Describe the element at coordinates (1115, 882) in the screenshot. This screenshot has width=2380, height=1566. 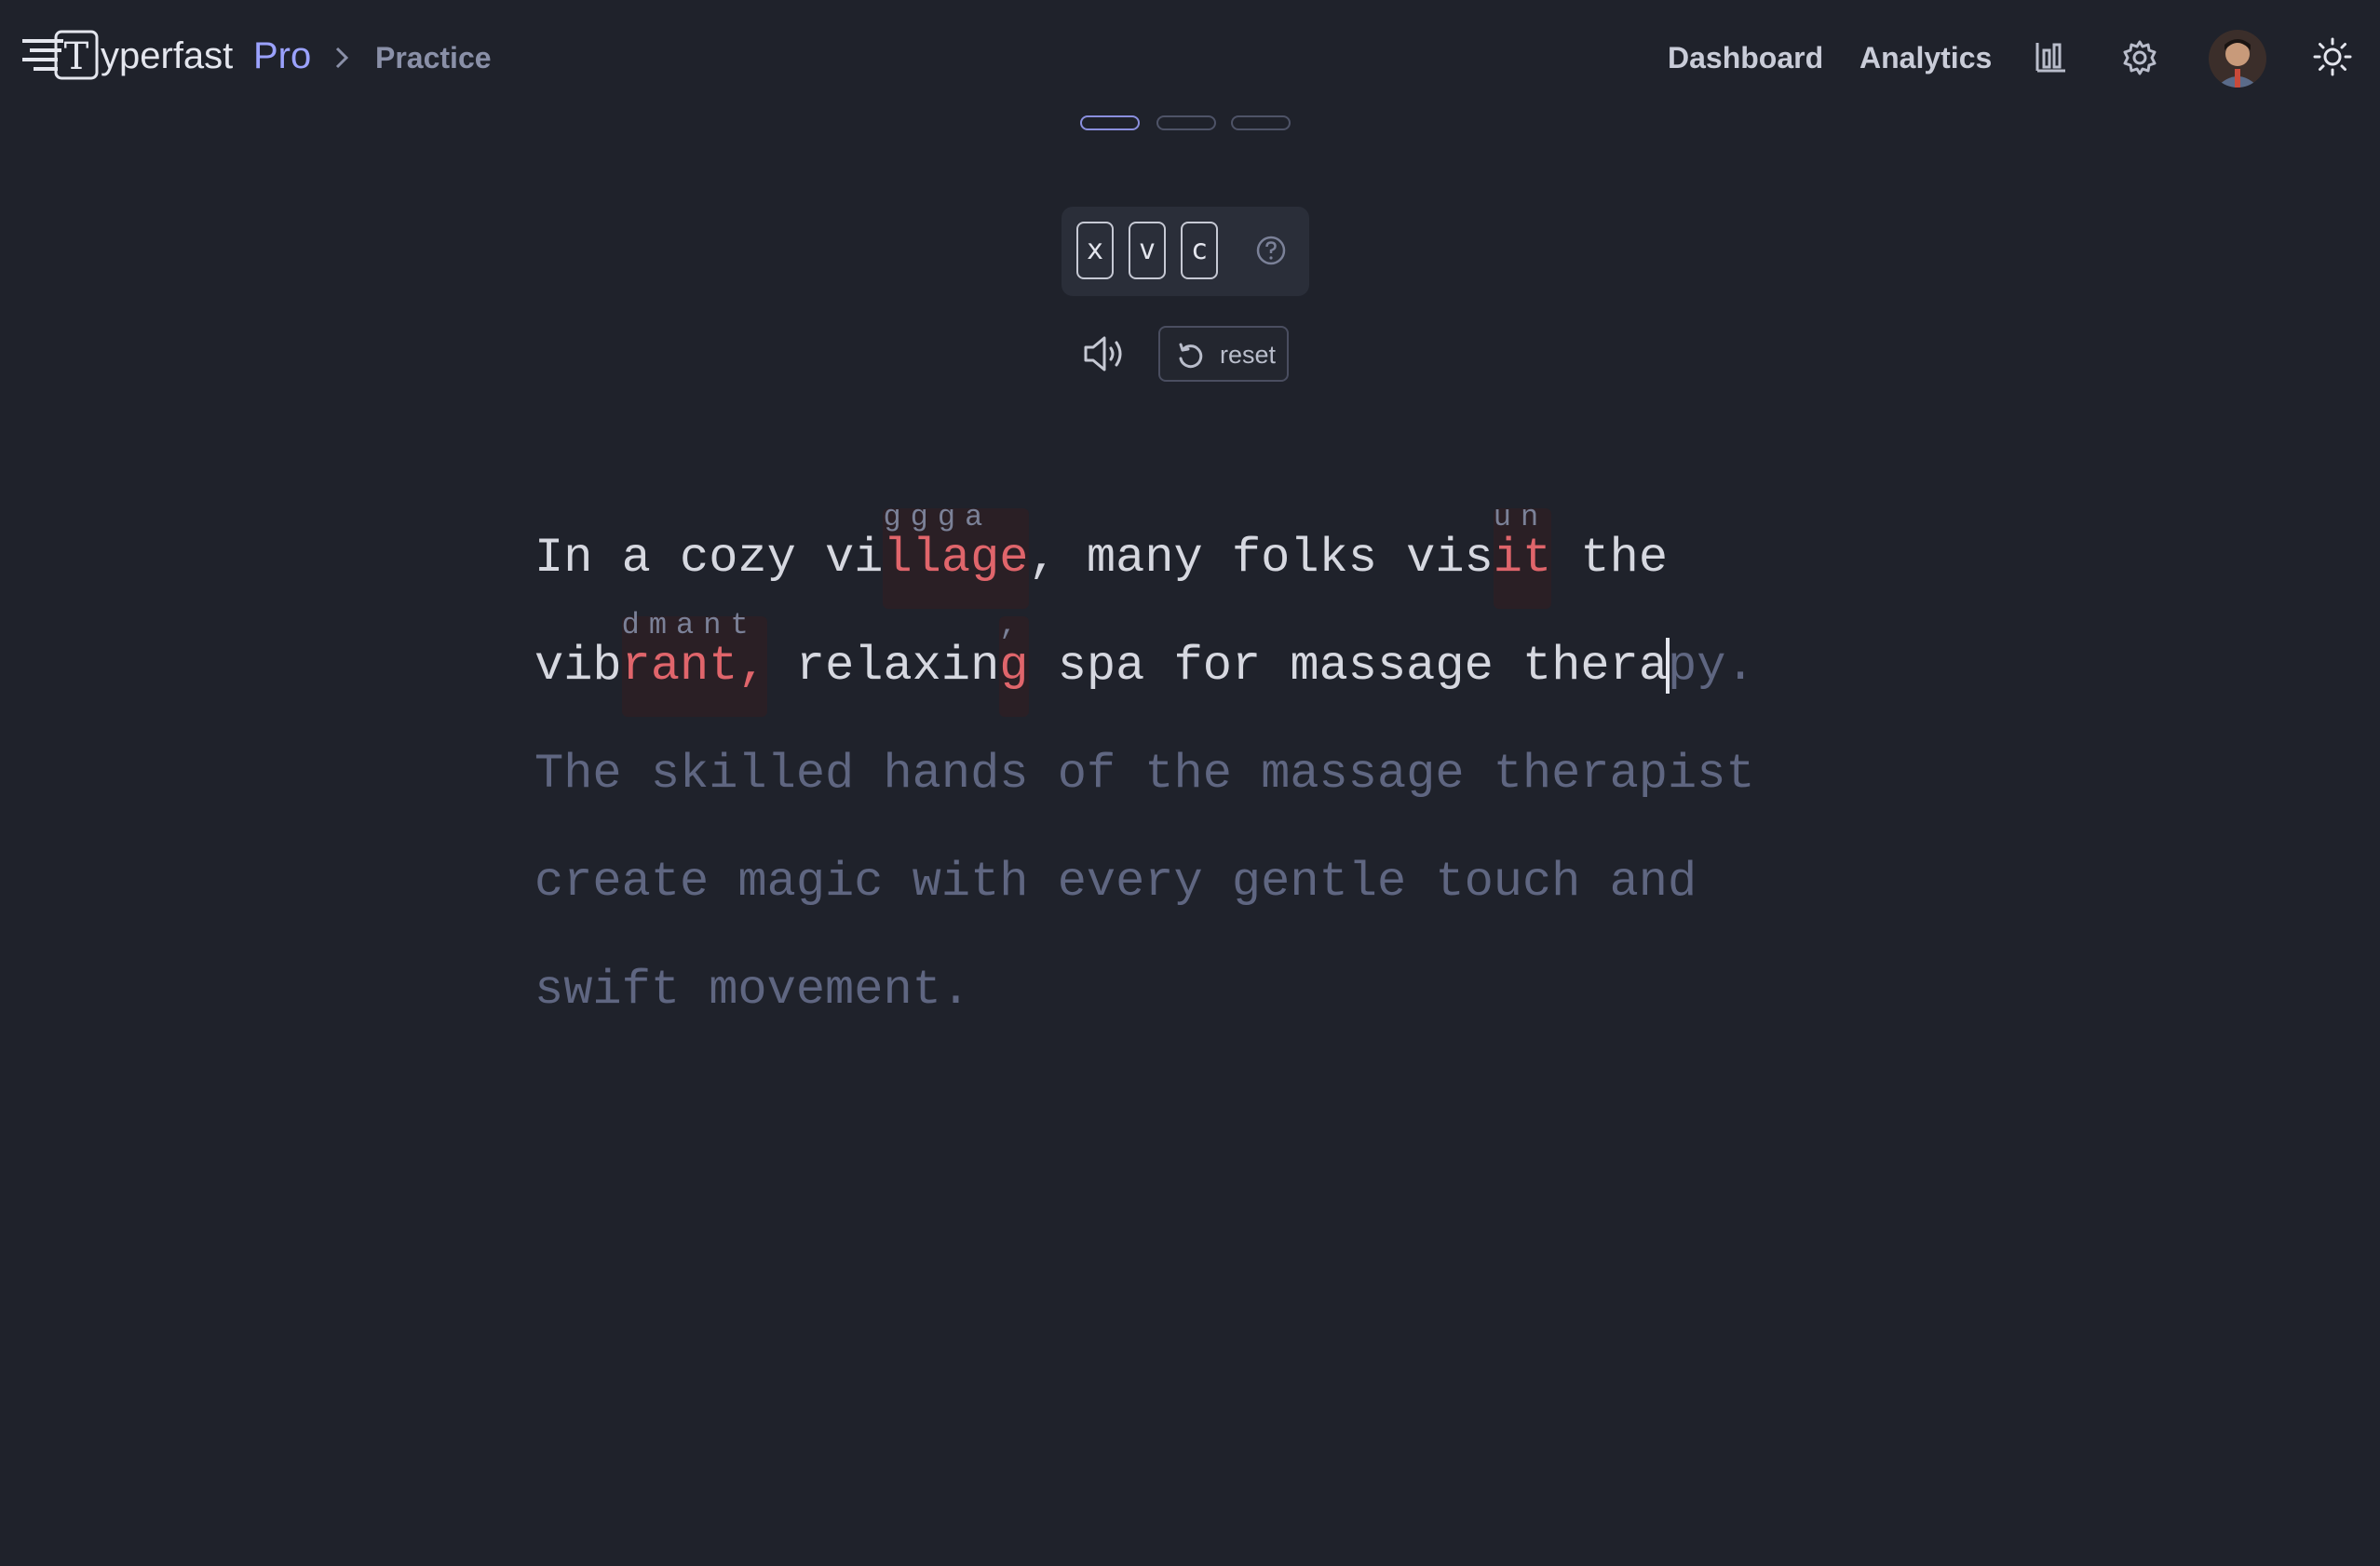
I see `text-line-4: create magic with every gentle touch and` at that location.